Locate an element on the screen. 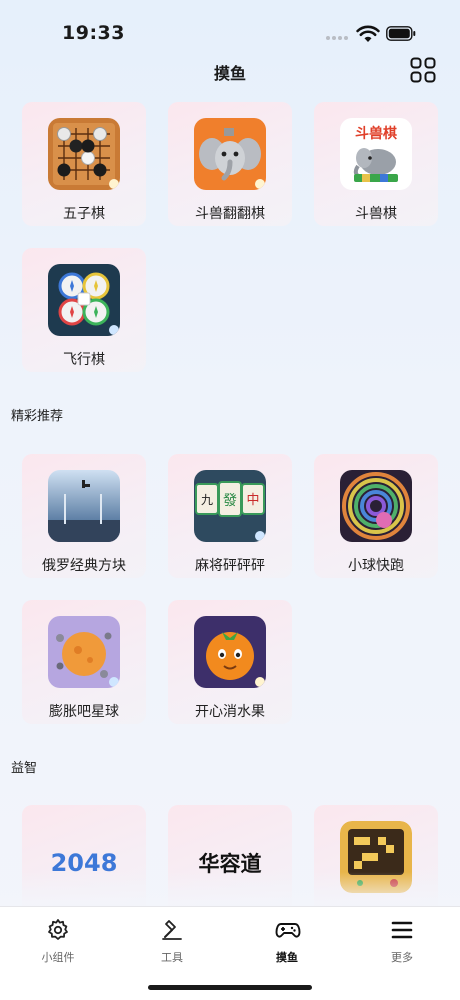 This screenshot has width=460, height=1000. grid-view-button is located at coordinates (423, 70).